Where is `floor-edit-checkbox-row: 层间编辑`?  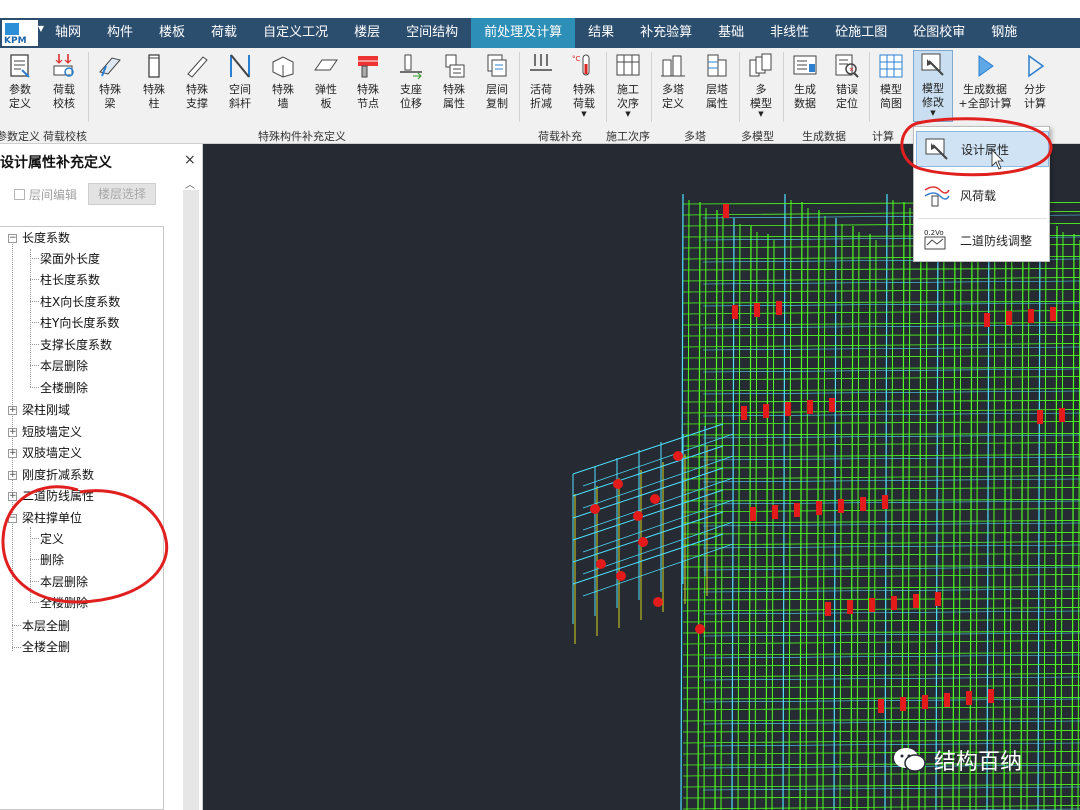 floor-edit-checkbox-row: 层间编辑 is located at coordinates (45, 194).